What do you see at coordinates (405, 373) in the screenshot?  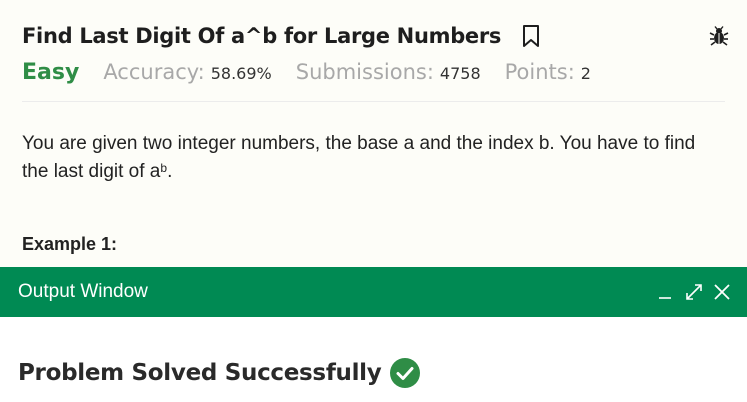 I see `check-circle-icon` at bounding box center [405, 373].